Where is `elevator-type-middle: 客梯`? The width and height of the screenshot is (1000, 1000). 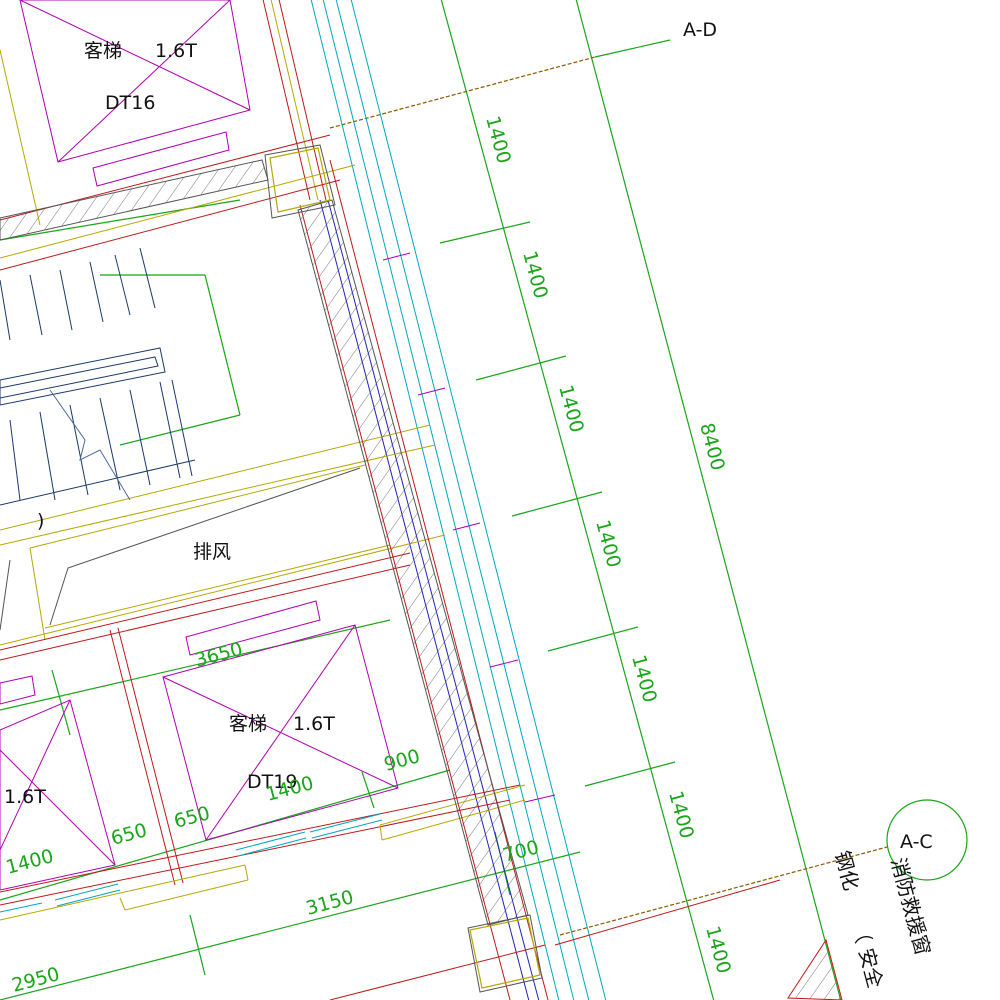 elevator-type-middle: 客梯 is located at coordinates (248, 724).